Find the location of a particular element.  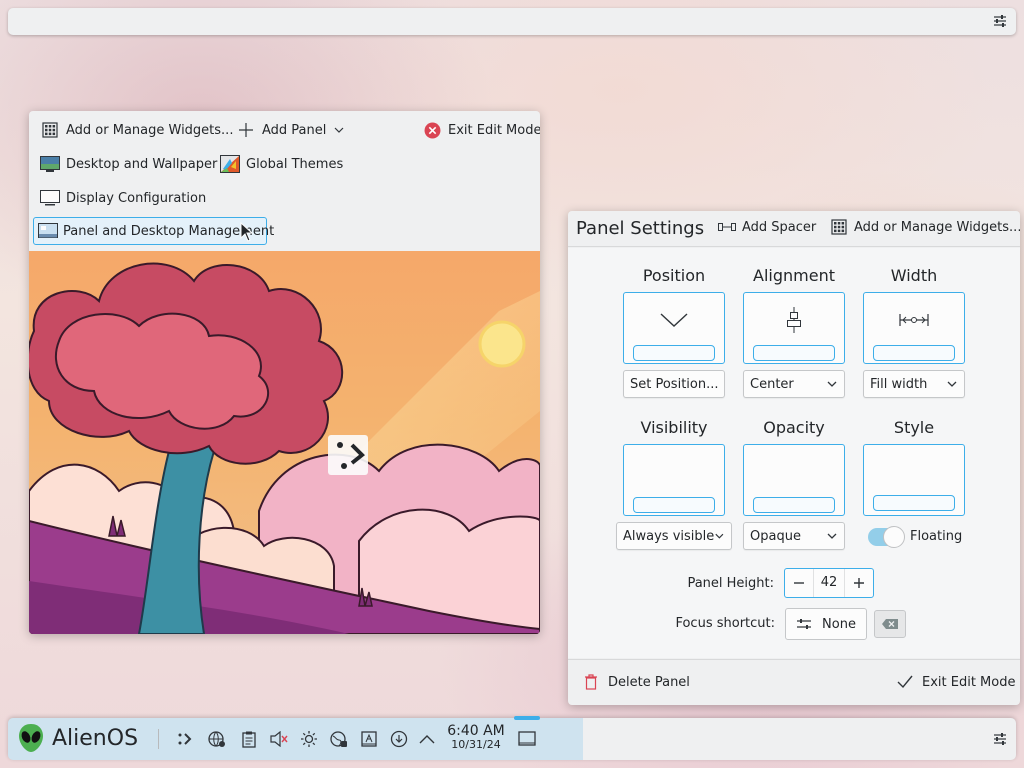

desktop-wallpaper-label: Desktop and Wallpaper is located at coordinates (142, 164).